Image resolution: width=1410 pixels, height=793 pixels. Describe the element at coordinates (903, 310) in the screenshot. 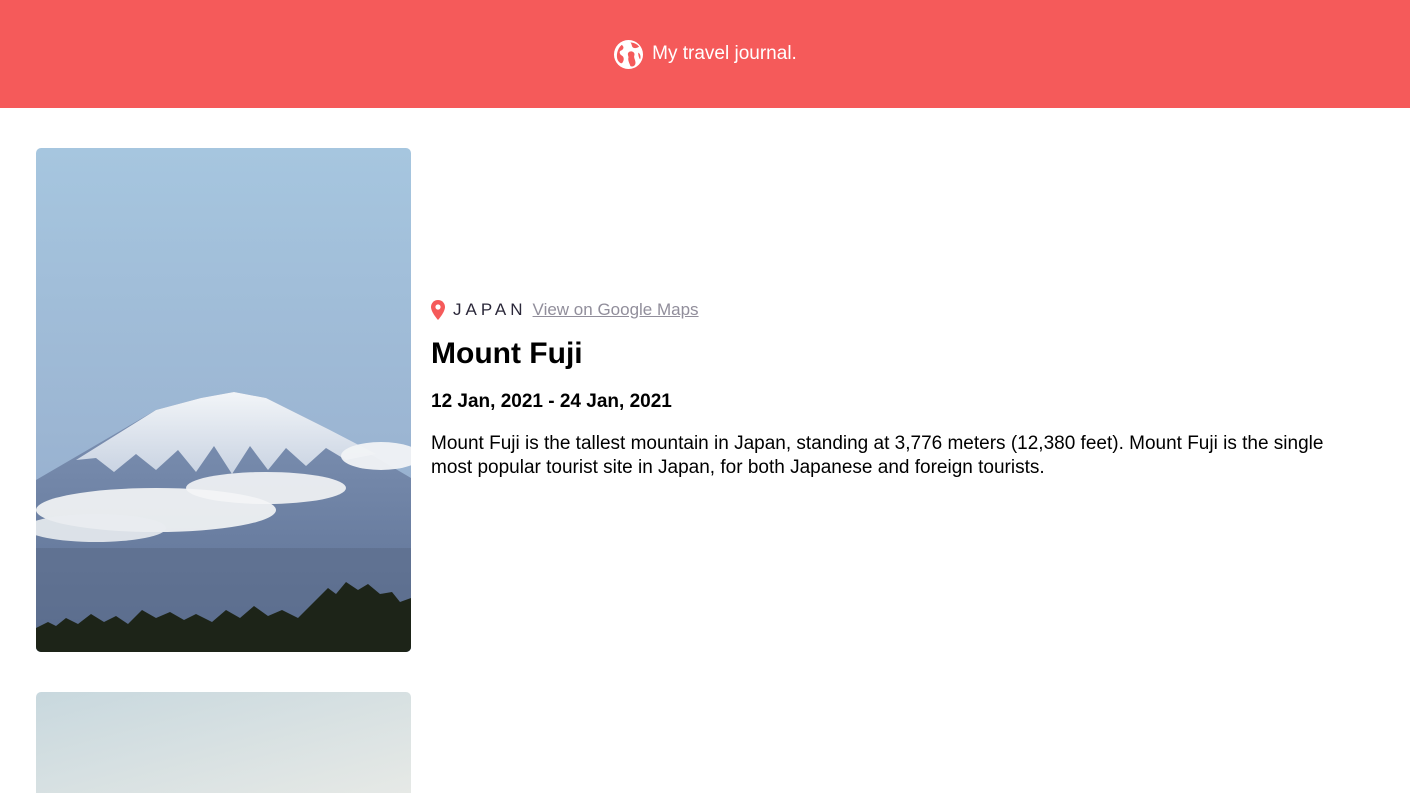

I see `location-row: JAPAN View on Google Maps` at that location.